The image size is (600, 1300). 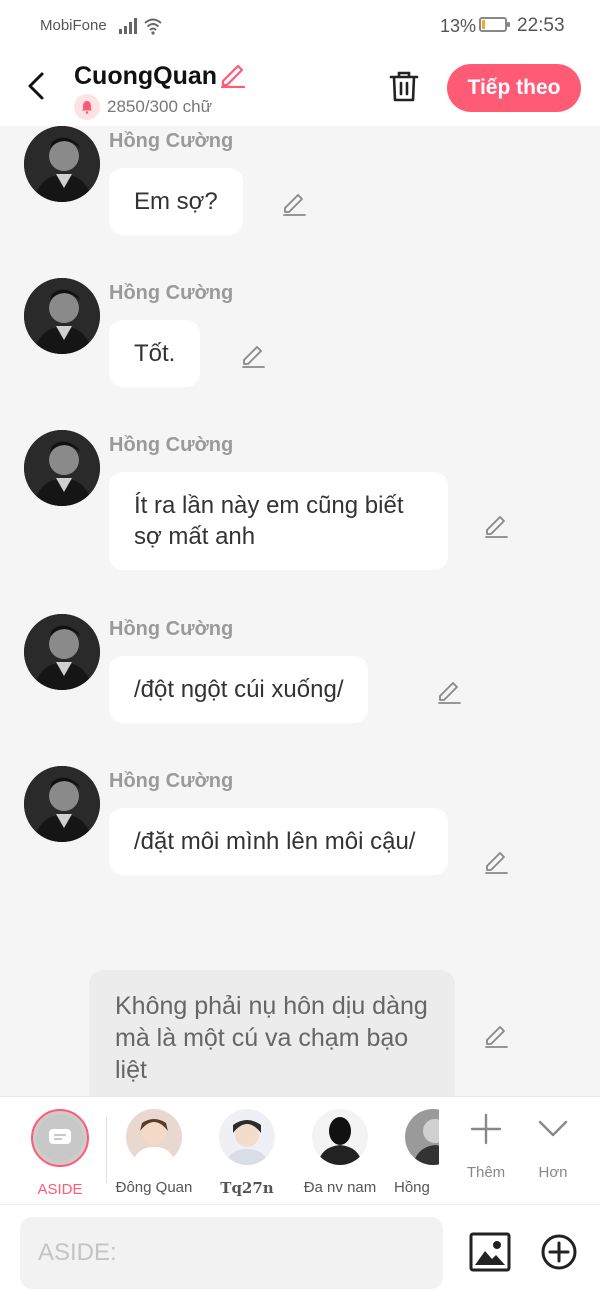 I want to click on chevron-down-icon, so click(x=553, y=1128).